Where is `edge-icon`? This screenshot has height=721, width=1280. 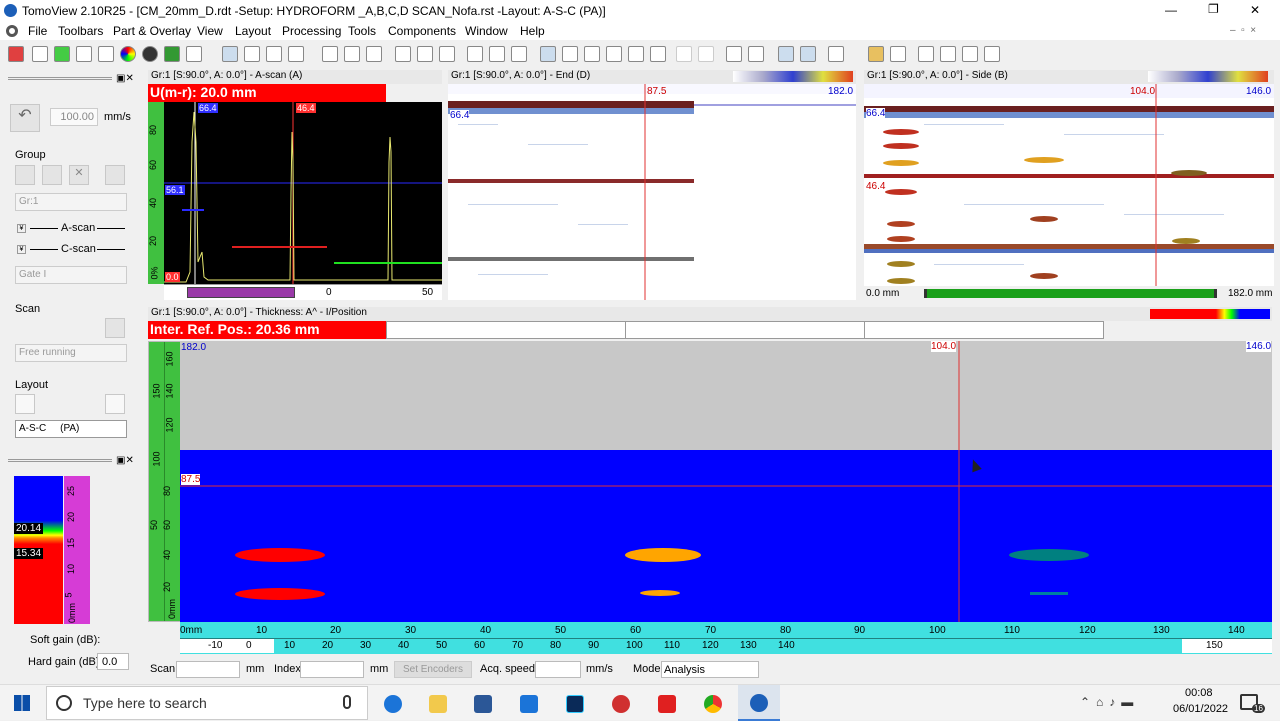 edge-icon is located at coordinates (393, 704).